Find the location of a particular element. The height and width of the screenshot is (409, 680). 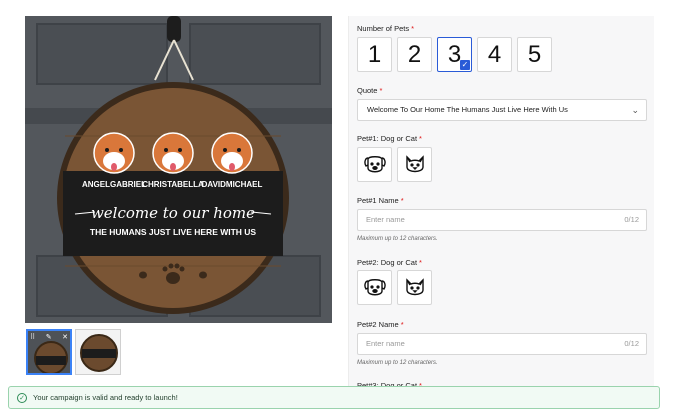

quote-label: Quote * is located at coordinates (370, 90).